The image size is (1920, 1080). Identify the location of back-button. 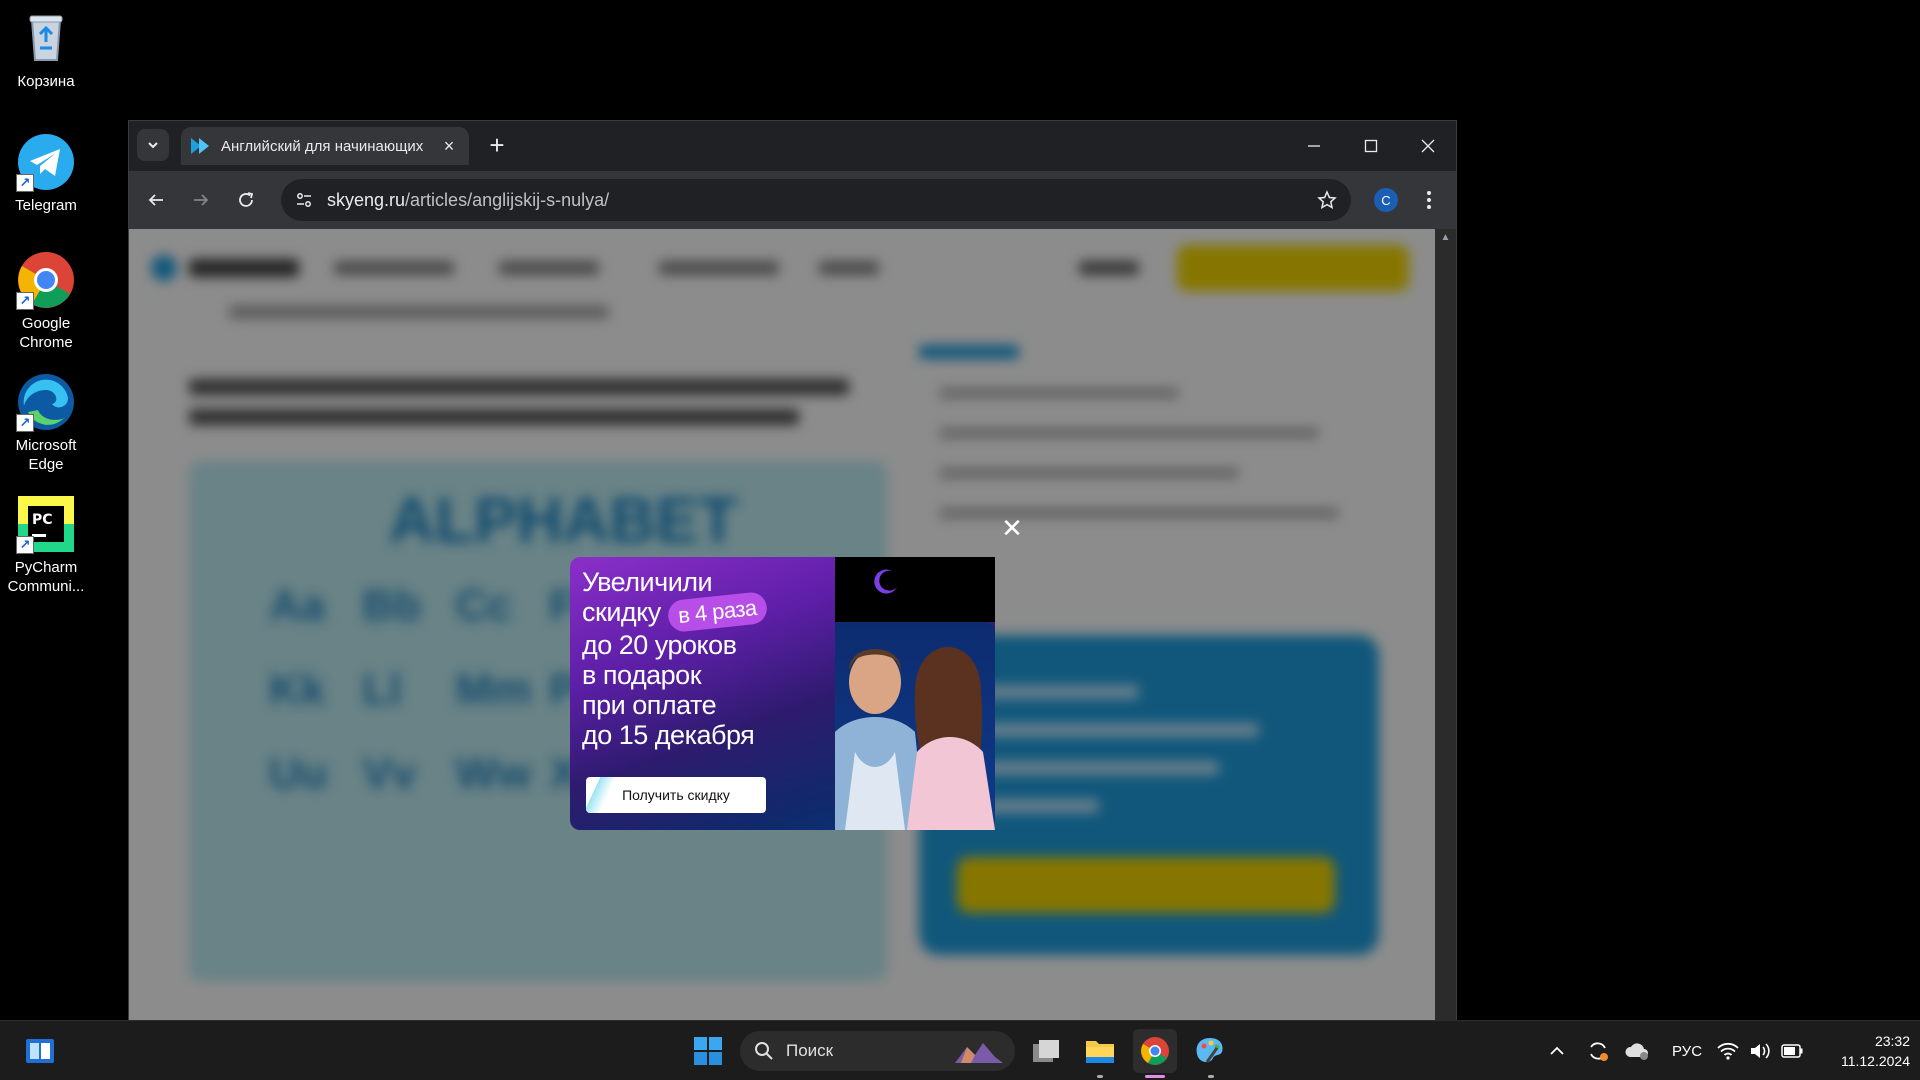
(156, 200).